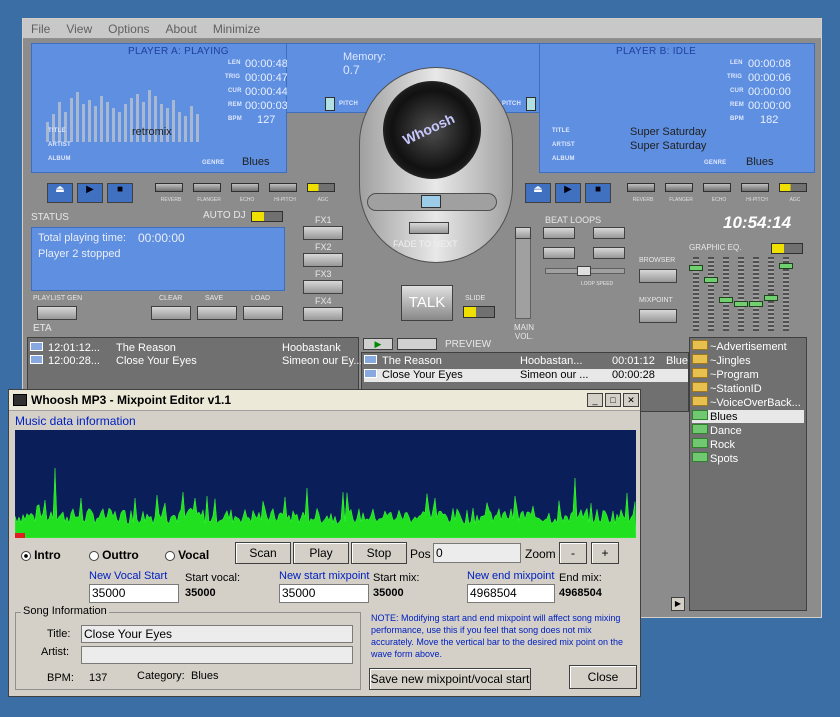  I want to click on agc-b-toggle, so click(793, 187).